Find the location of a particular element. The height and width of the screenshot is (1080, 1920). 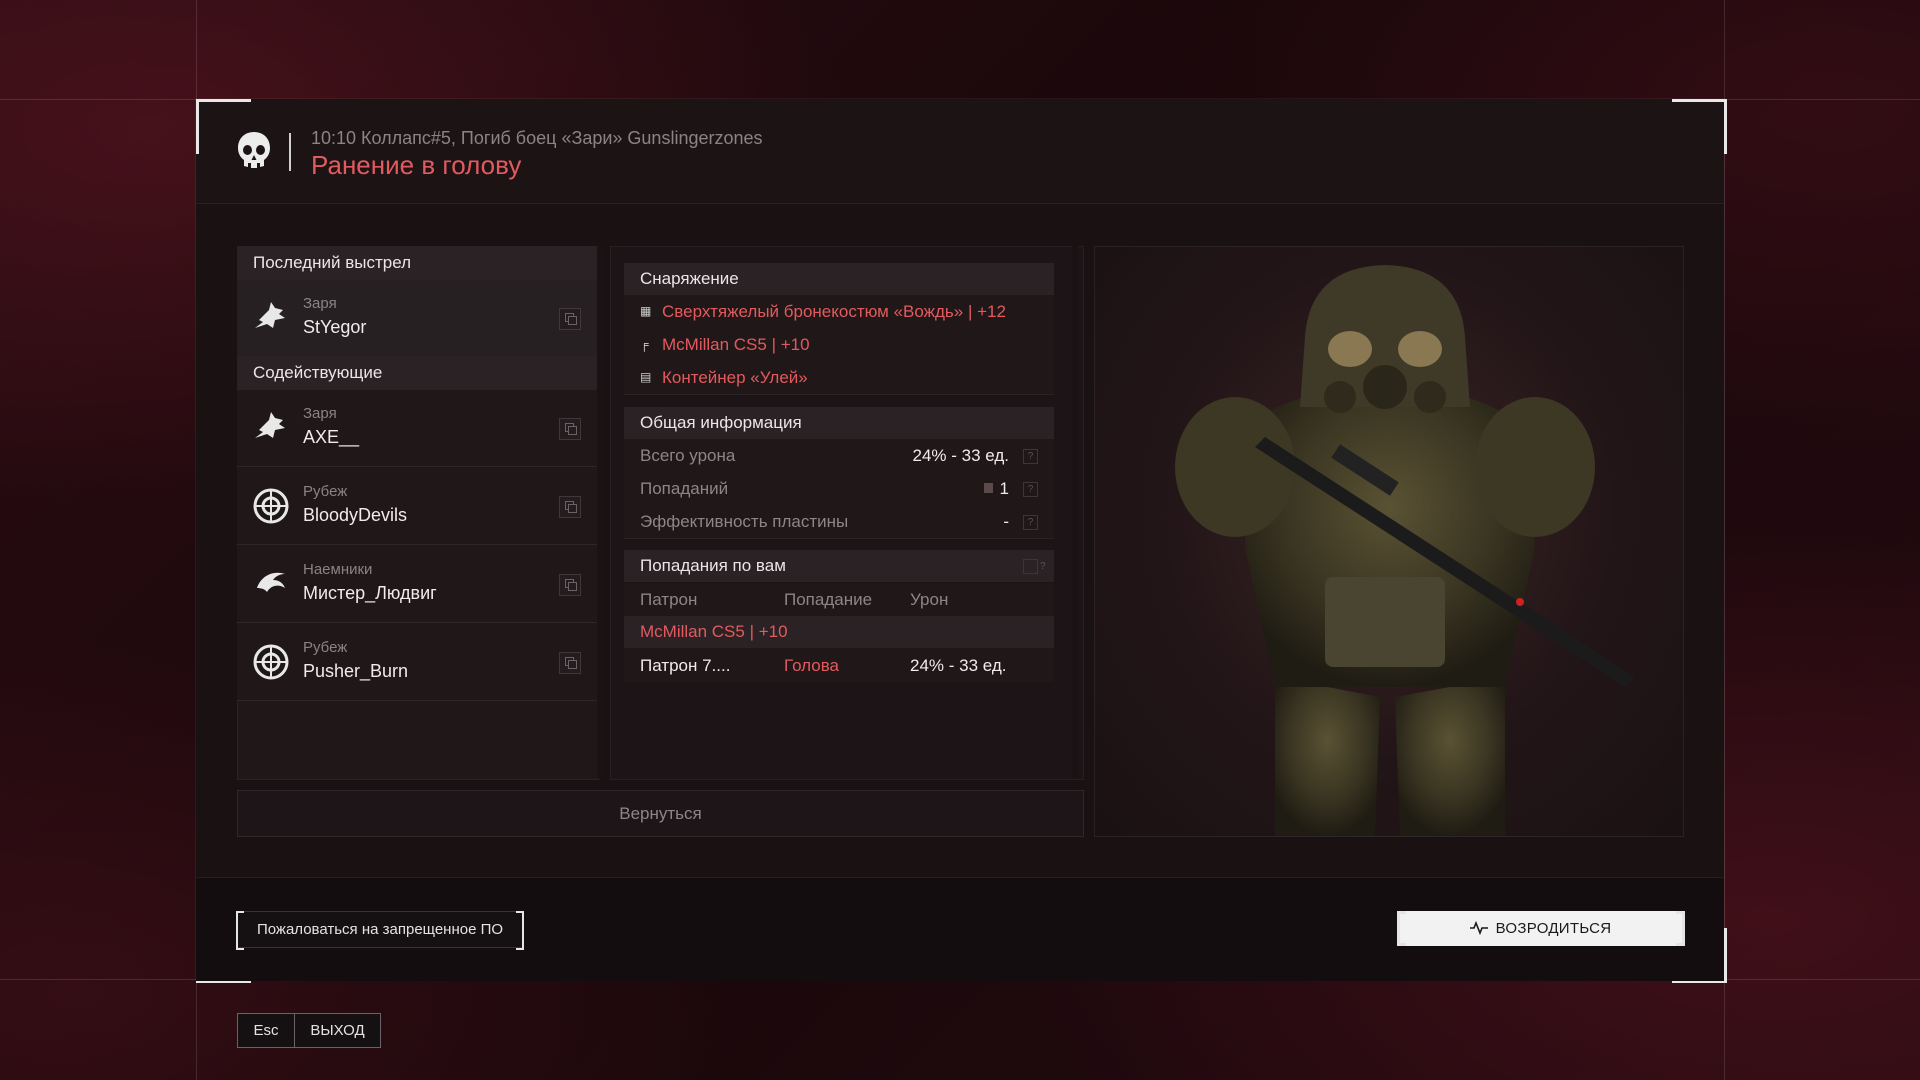

player-name: Pusher_Burn is located at coordinates (356, 671).